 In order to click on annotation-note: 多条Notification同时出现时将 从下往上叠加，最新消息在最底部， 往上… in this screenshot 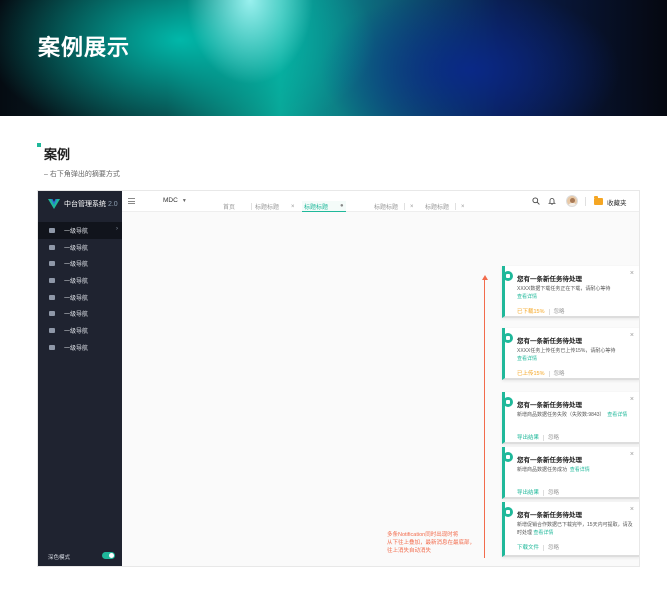, I will do `click(431, 543)`.